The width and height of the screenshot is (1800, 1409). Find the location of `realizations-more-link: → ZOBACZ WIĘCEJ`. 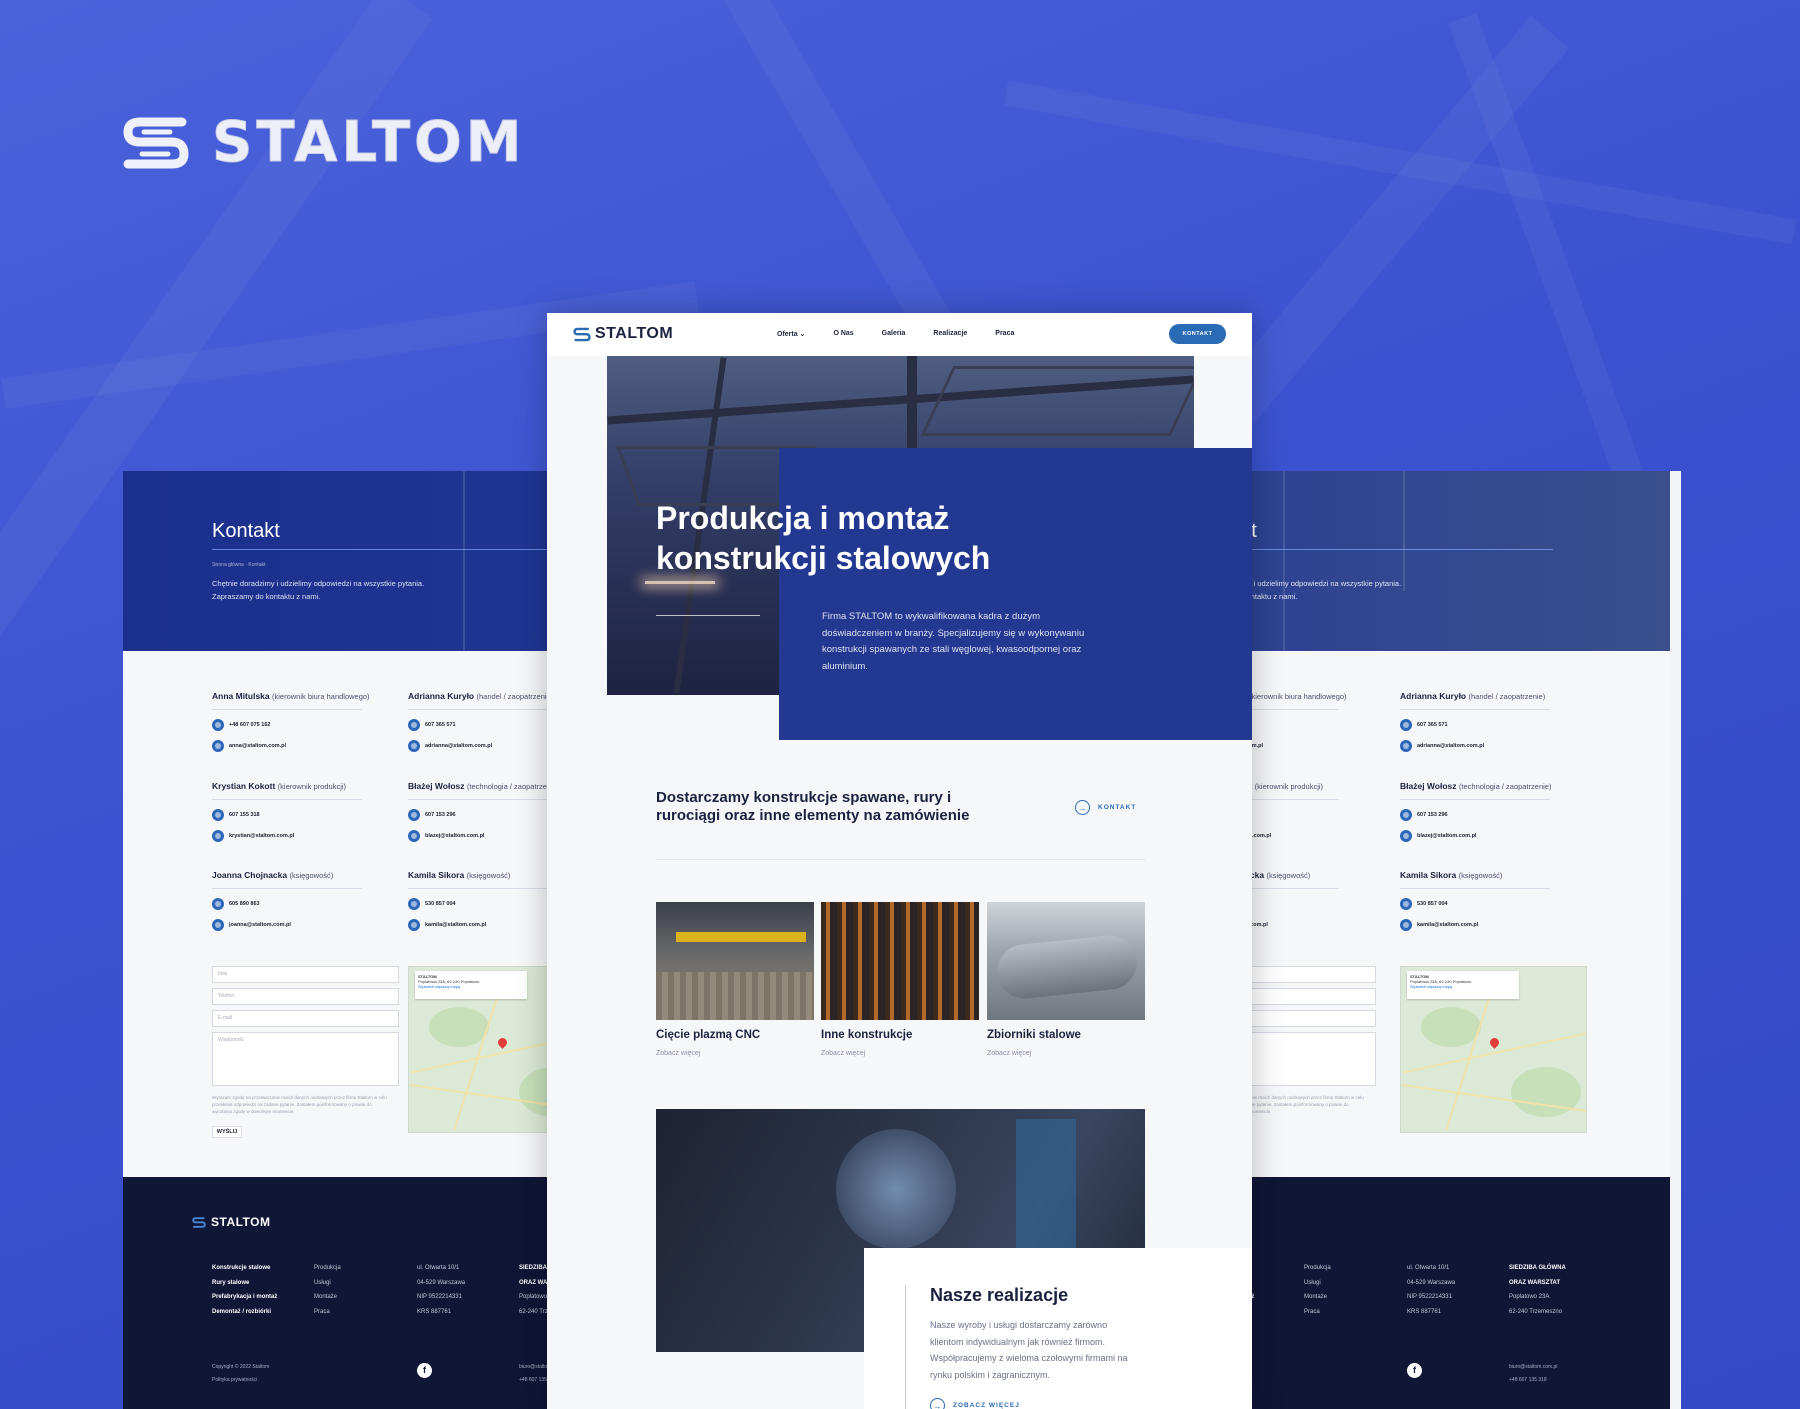

realizations-more-link: → ZOBACZ WIĘCEJ is located at coordinates (975, 1403).